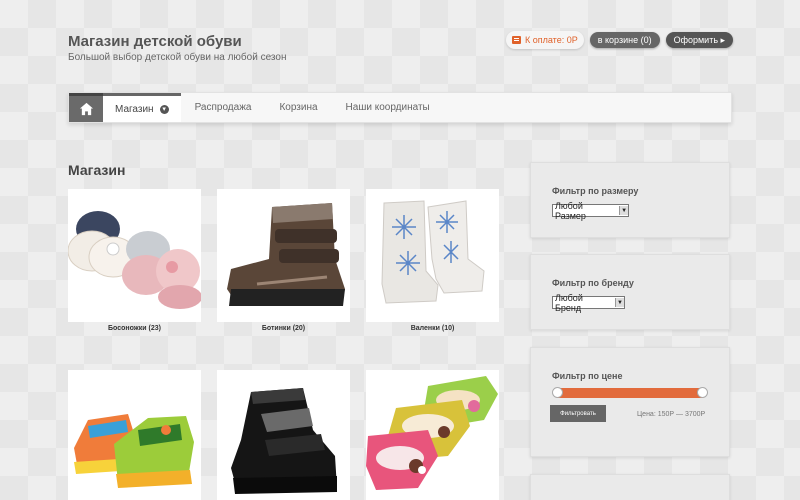  What do you see at coordinates (702, 392) in the screenshot?
I see `price-slider-max-handle` at bounding box center [702, 392].